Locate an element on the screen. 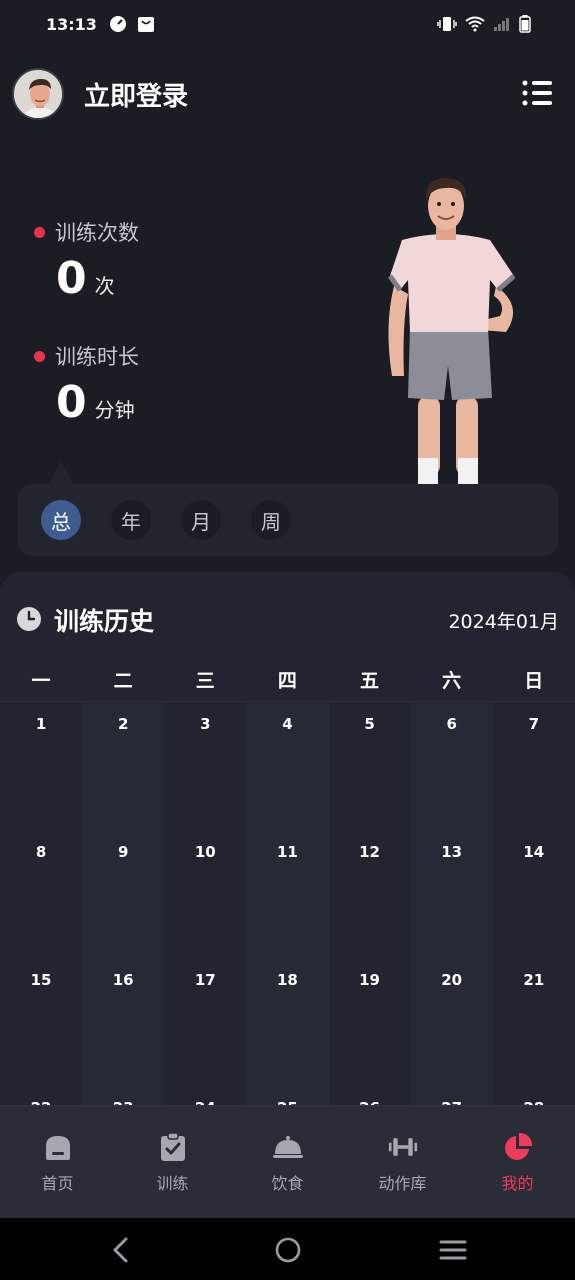 The width and height of the screenshot is (575, 1280). weekday-label: 三 is located at coordinates (205, 681).